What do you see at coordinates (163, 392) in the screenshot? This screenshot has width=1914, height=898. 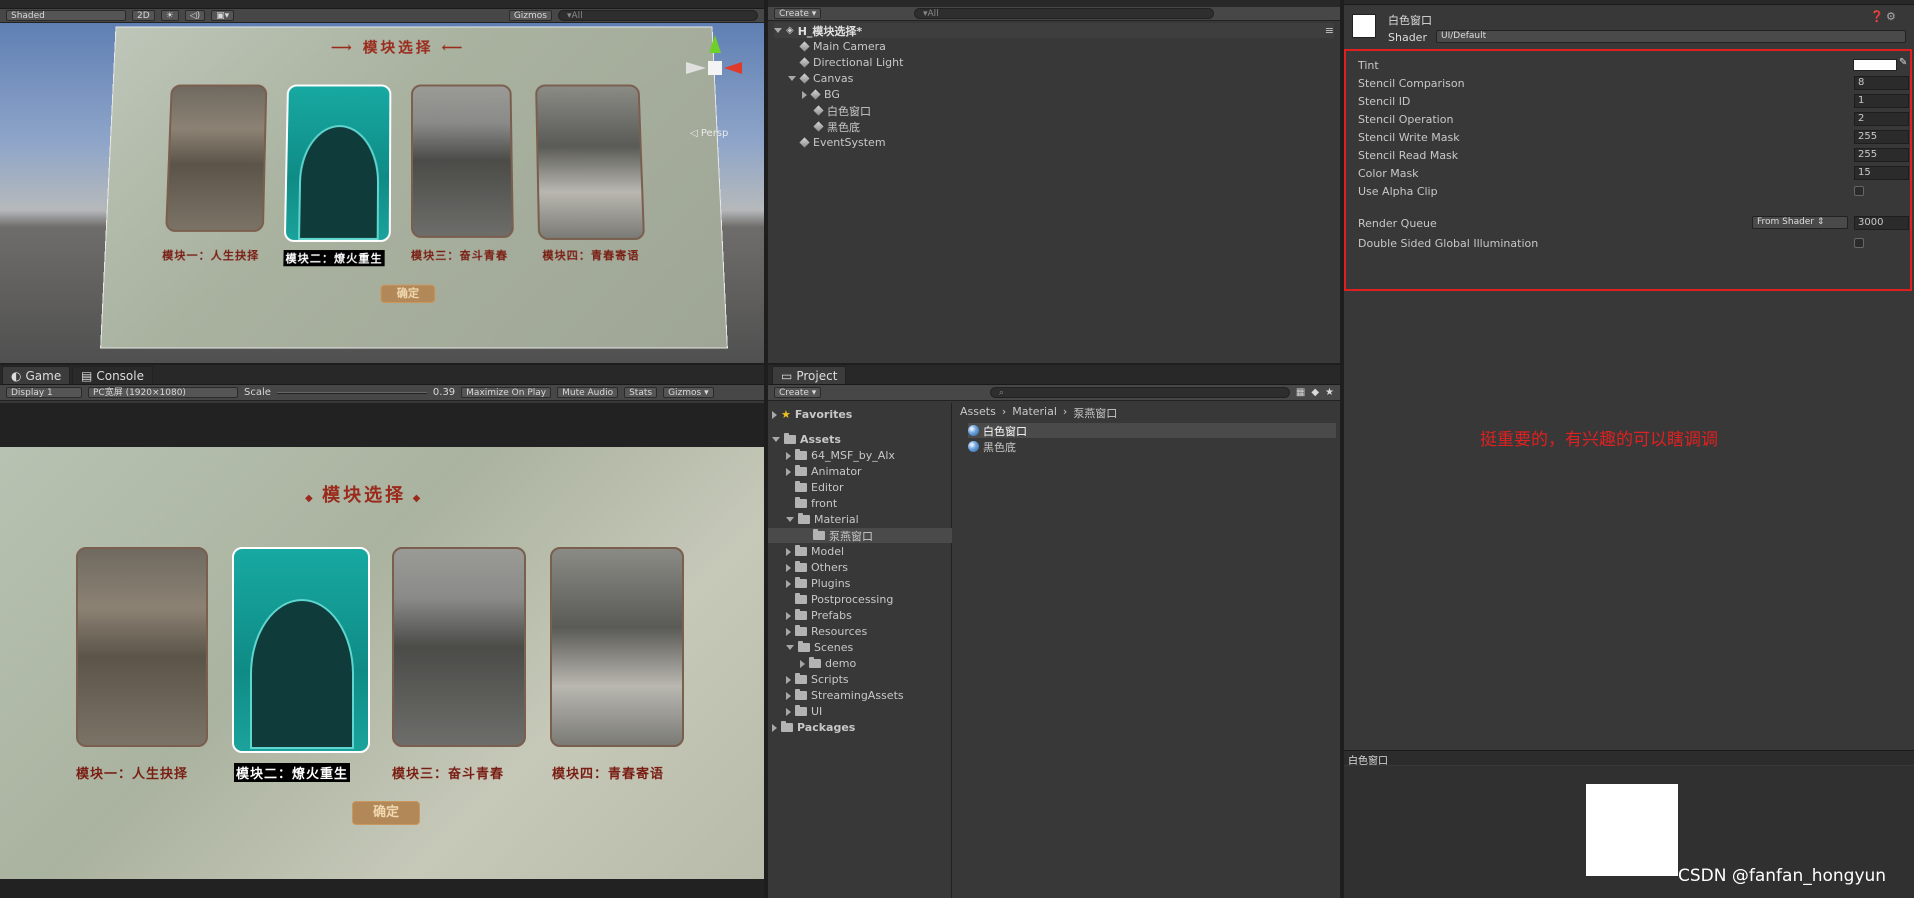 I see `resolution-dropdown: PC宽屏 (1920×1080)` at bounding box center [163, 392].